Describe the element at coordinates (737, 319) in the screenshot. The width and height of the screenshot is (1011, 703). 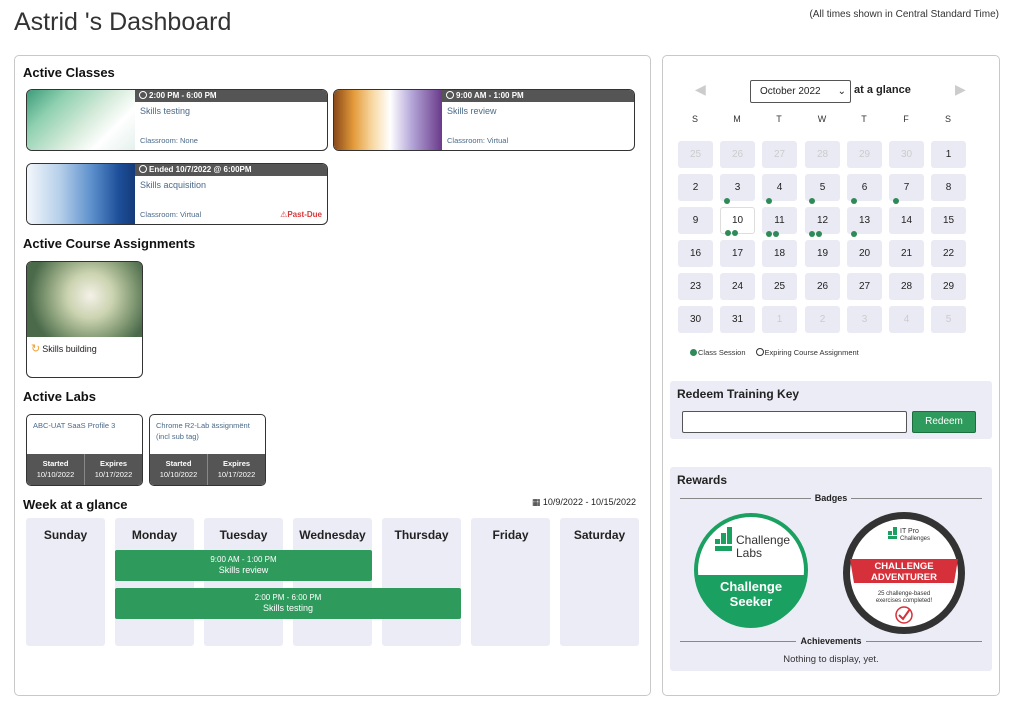
I see `calendar-day: 31` at that location.